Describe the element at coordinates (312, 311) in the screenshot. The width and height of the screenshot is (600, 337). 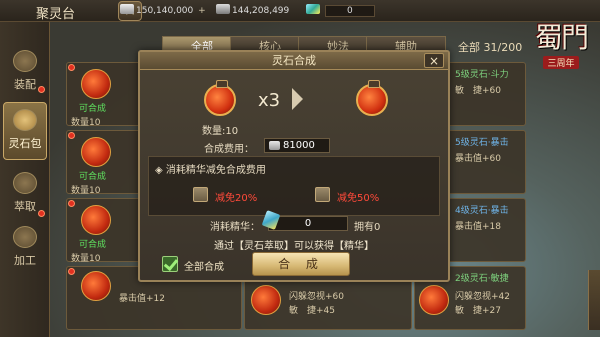
I see `stone-stat: 敏 捷+45` at that location.